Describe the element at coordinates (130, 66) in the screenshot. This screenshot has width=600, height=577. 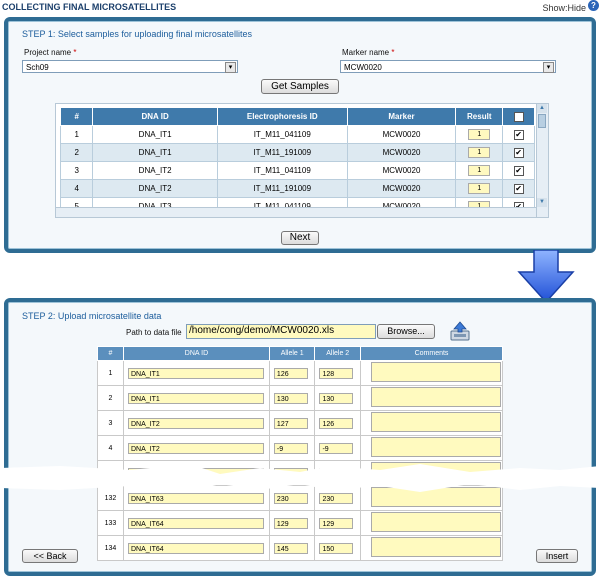
I see `project-select: Sch09 ▾` at that location.